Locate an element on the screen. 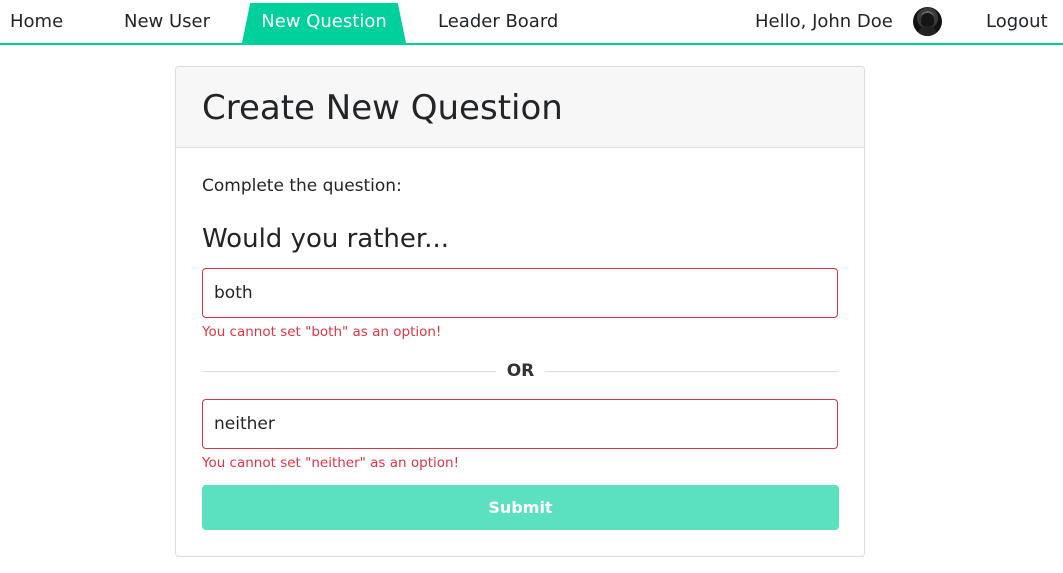 Image resolution: width=1063 pixels, height=573 pixels. question-prompt: Complete the question: is located at coordinates (302, 186).